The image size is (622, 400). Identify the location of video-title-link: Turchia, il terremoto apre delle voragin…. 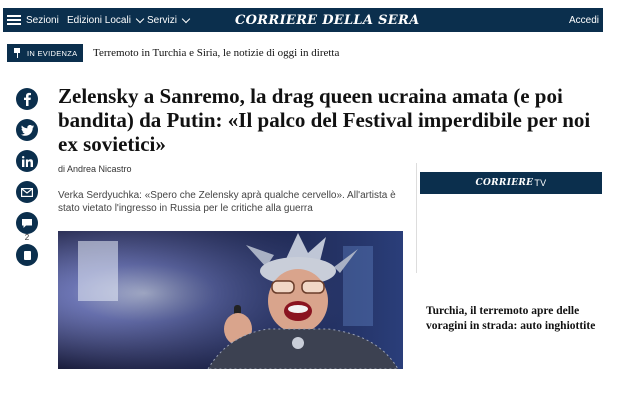
(514, 319).